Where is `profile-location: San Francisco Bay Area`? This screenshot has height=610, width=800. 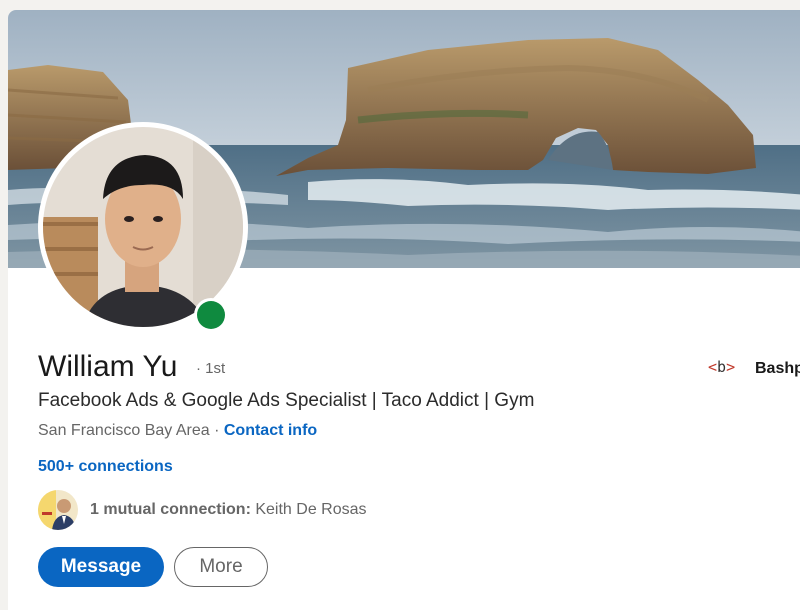
profile-location: San Francisco Bay Area is located at coordinates (124, 430).